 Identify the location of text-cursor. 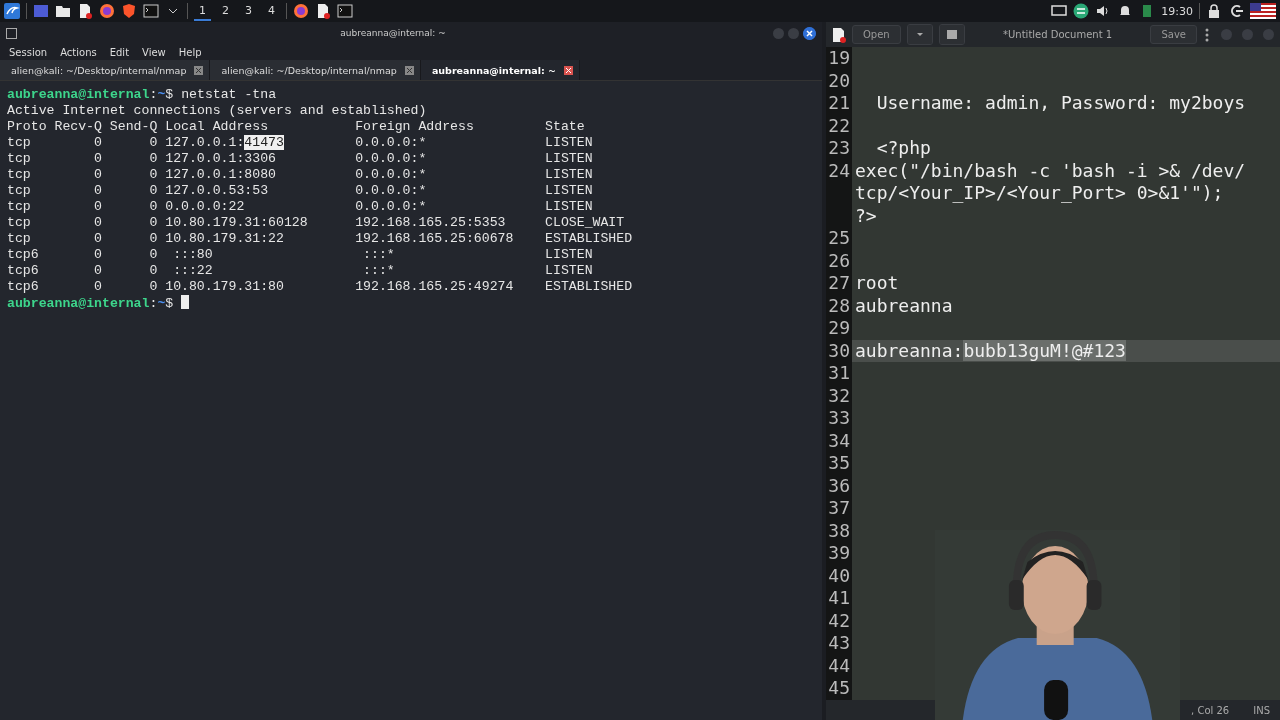
(185, 302).